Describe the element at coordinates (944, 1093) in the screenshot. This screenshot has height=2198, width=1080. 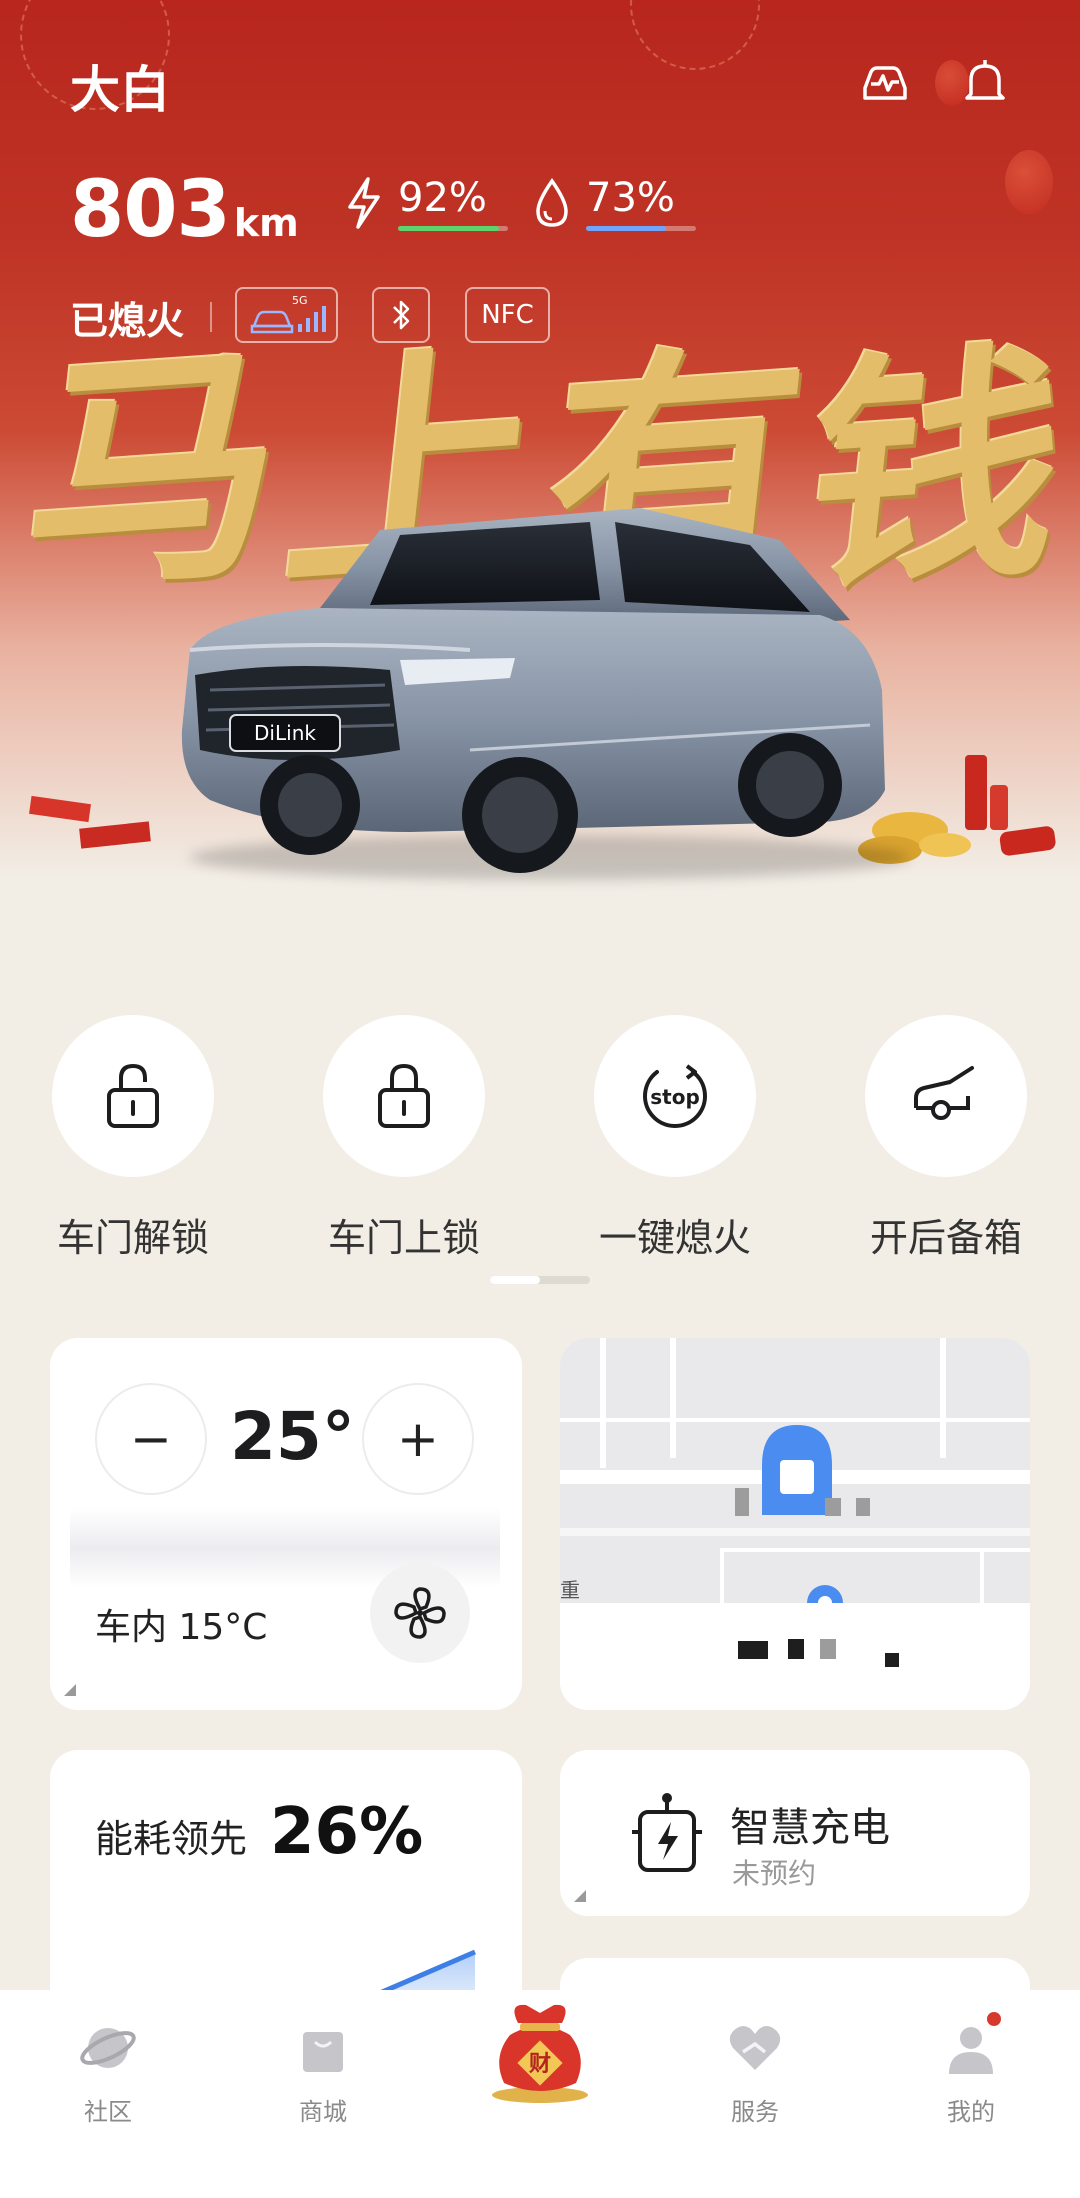
I see `trunk-icon` at that location.